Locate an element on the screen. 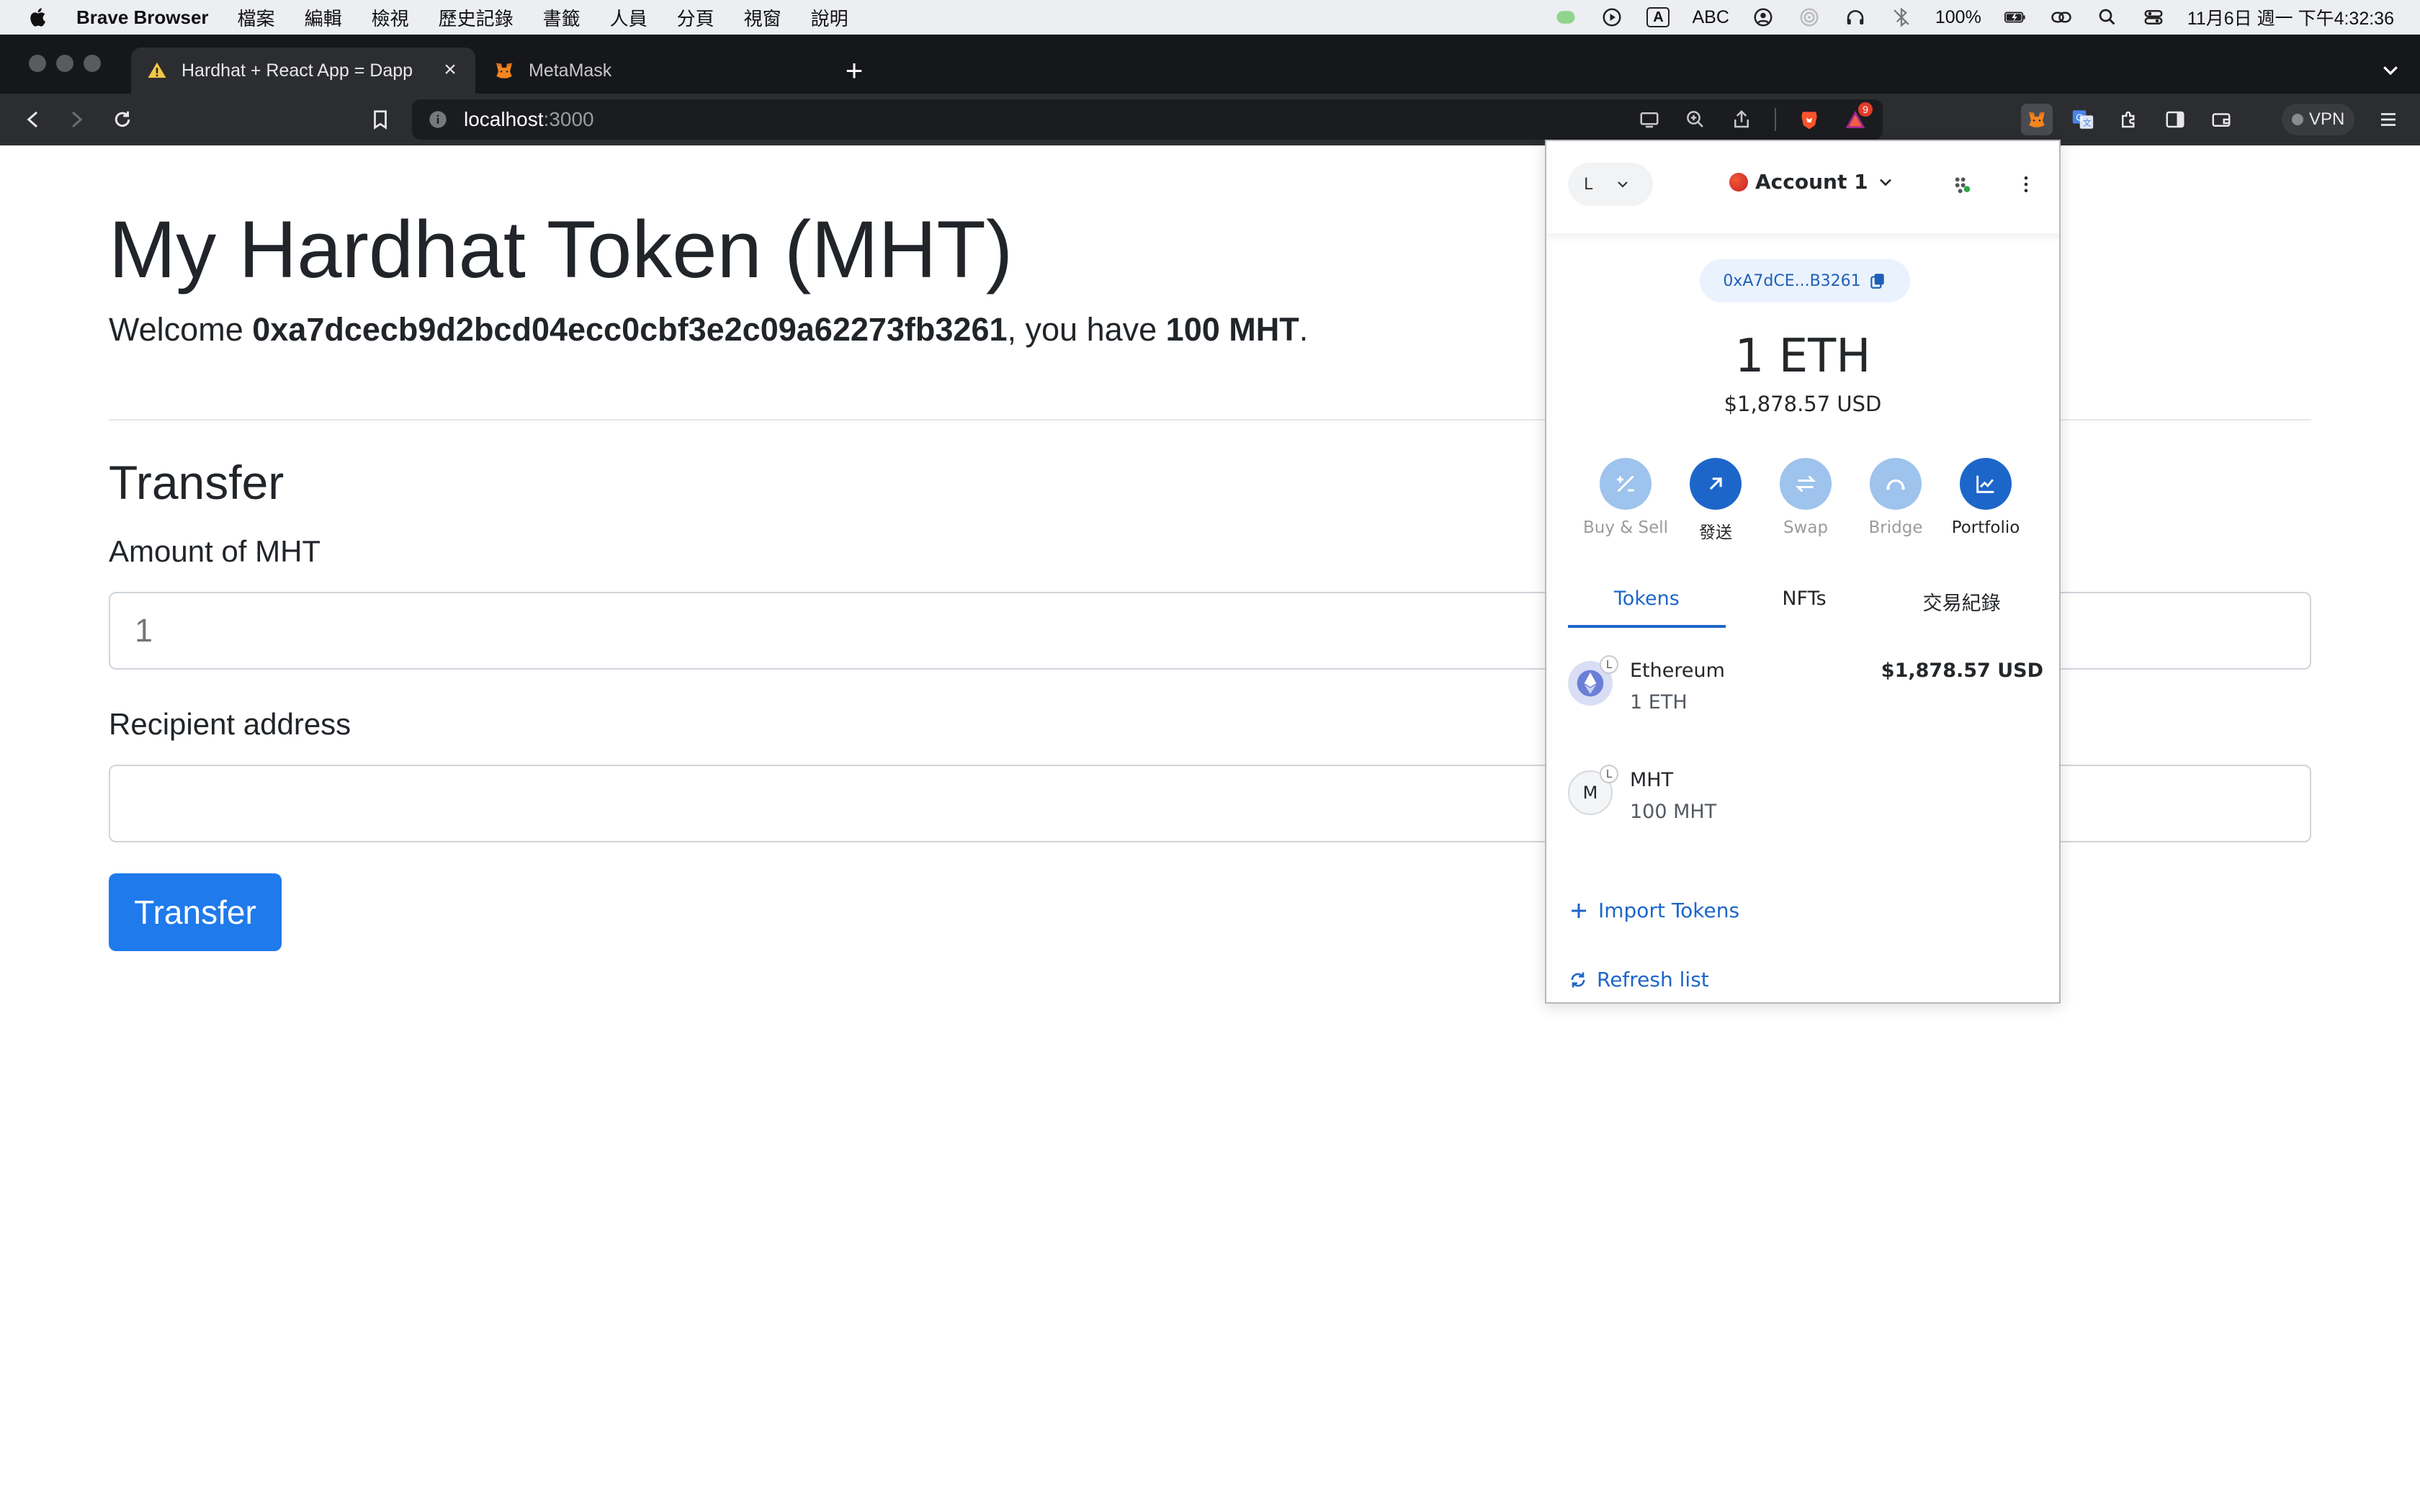  menubar-status-area: A ABC 100% 11月6日 週一 下午4:32:36 is located at coordinates (1974, 17).